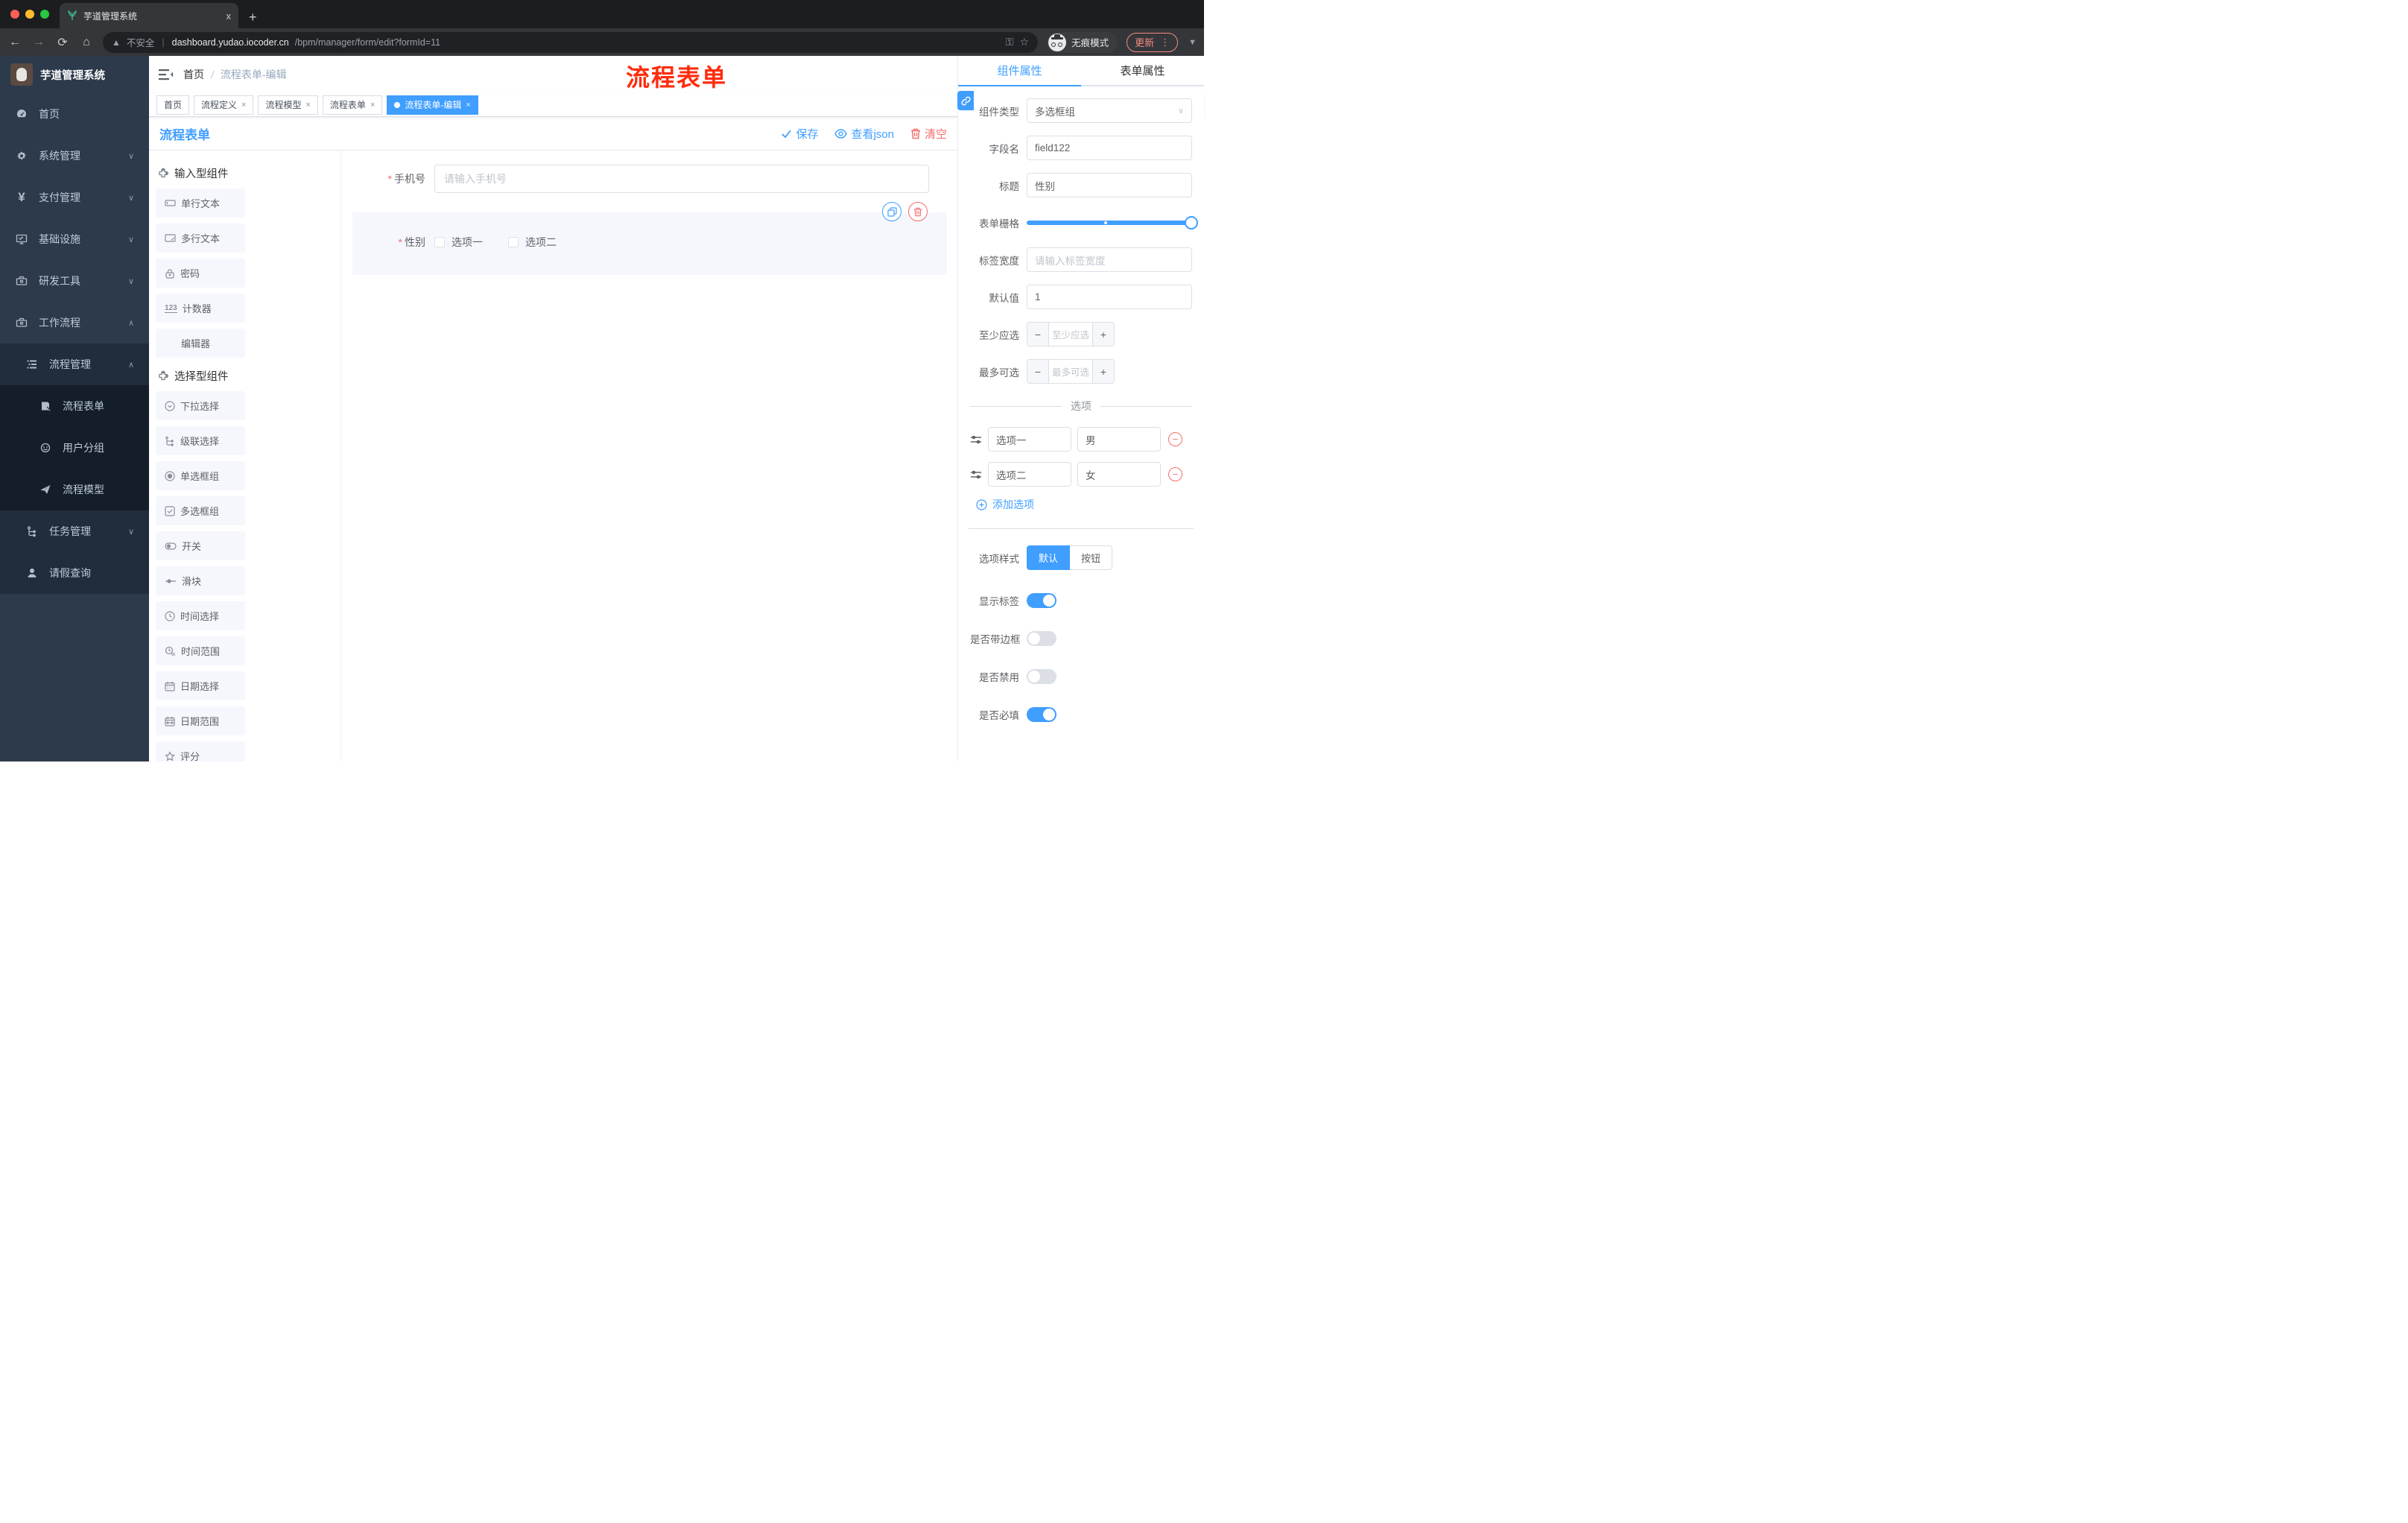 Image resolution: width=2408 pixels, height=1523 pixels. I want to click on palette-item-cascader: 级联选择, so click(200, 440).